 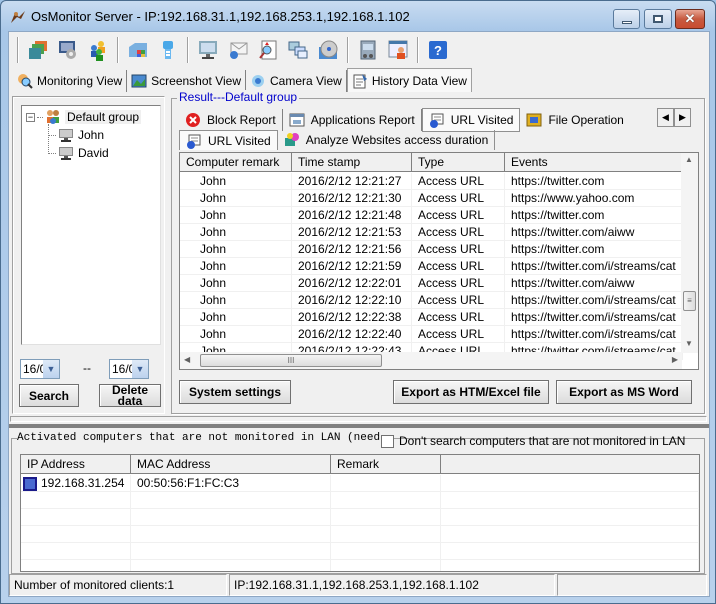 What do you see at coordinates (84, 117) in the screenshot?
I see `tree-node-default-group: − Default group` at bounding box center [84, 117].